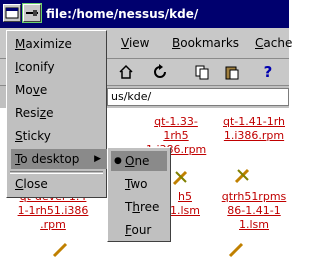 The width and height of the screenshot is (320, 260). What do you see at coordinates (181, 178) in the screenshot?
I see `rpm-file-icon` at bounding box center [181, 178].